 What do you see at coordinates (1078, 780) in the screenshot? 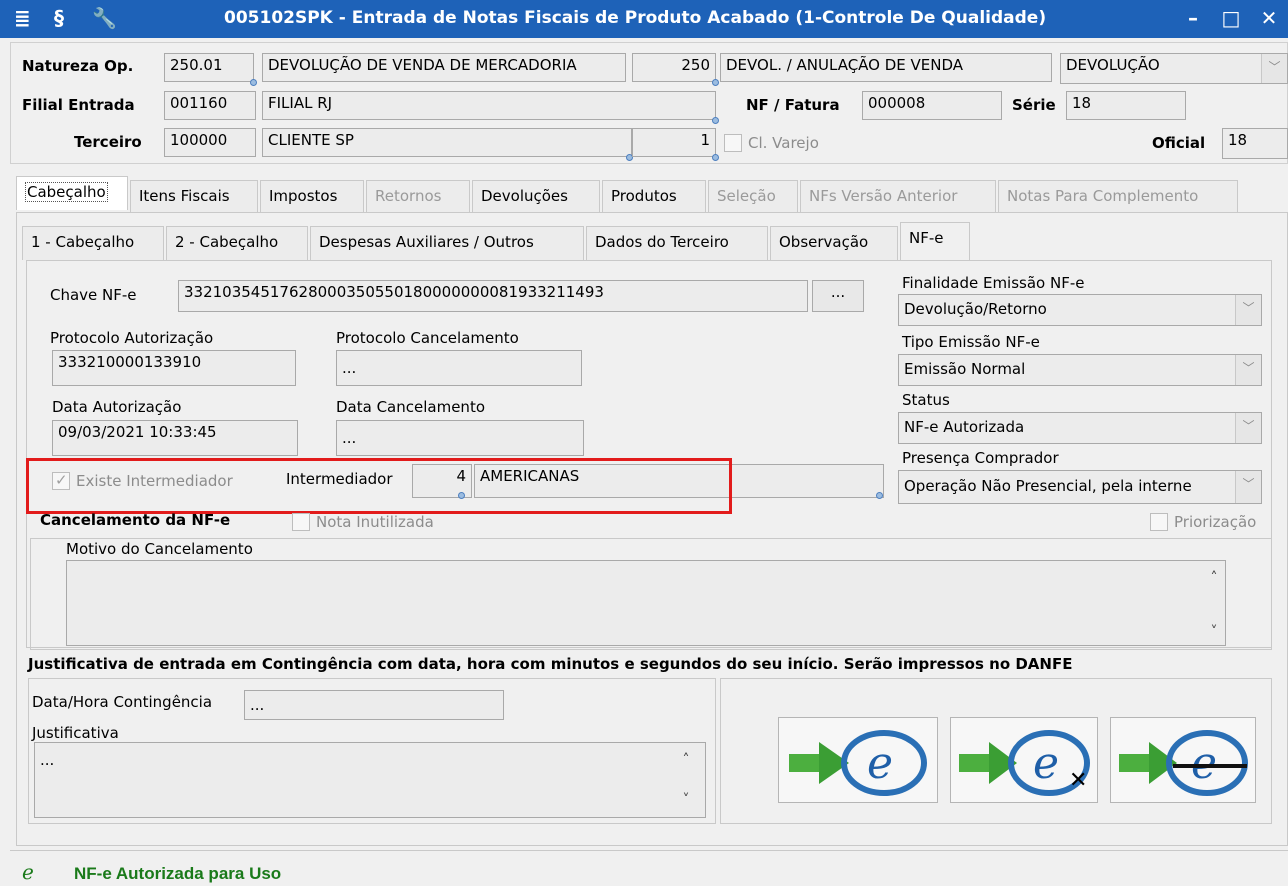
I see `close-icon: ✕` at bounding box center [1078, 780].